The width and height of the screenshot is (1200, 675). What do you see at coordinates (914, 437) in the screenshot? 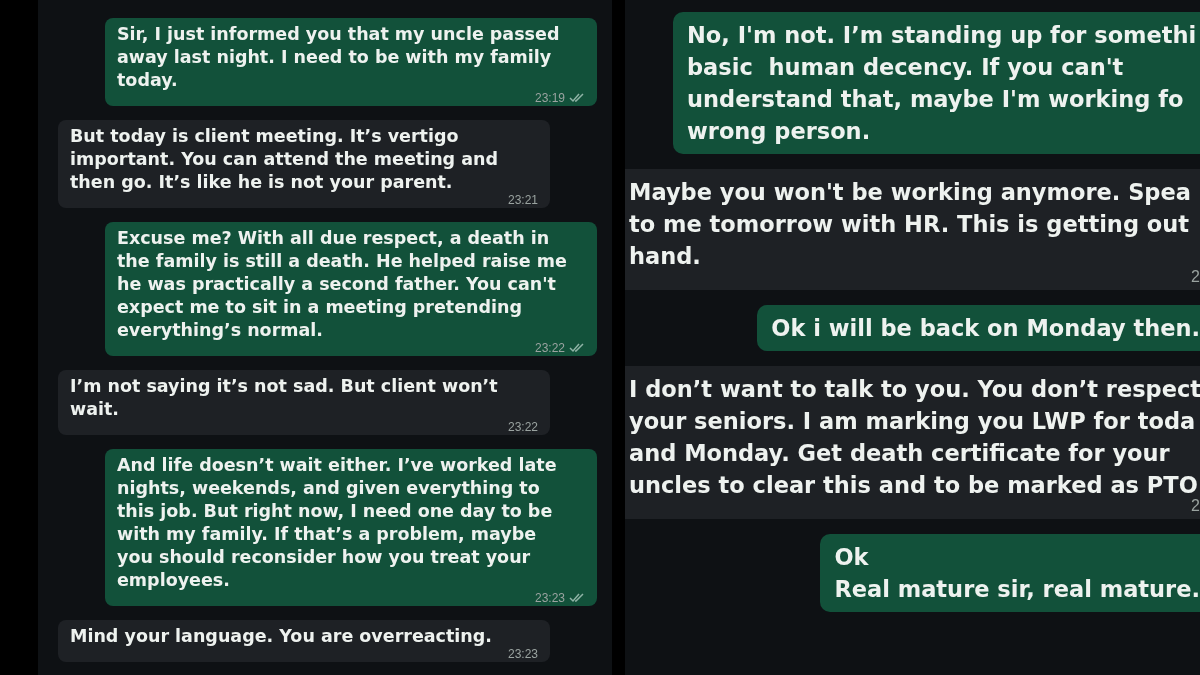
I see `message-text: I don’t want to talk to you. You don’t respect your seniors. I am marking you LWP for toda and Monday. Get death certificate for your uncles to clear this and to be marked as PTO` at bounding box center [914, 437].